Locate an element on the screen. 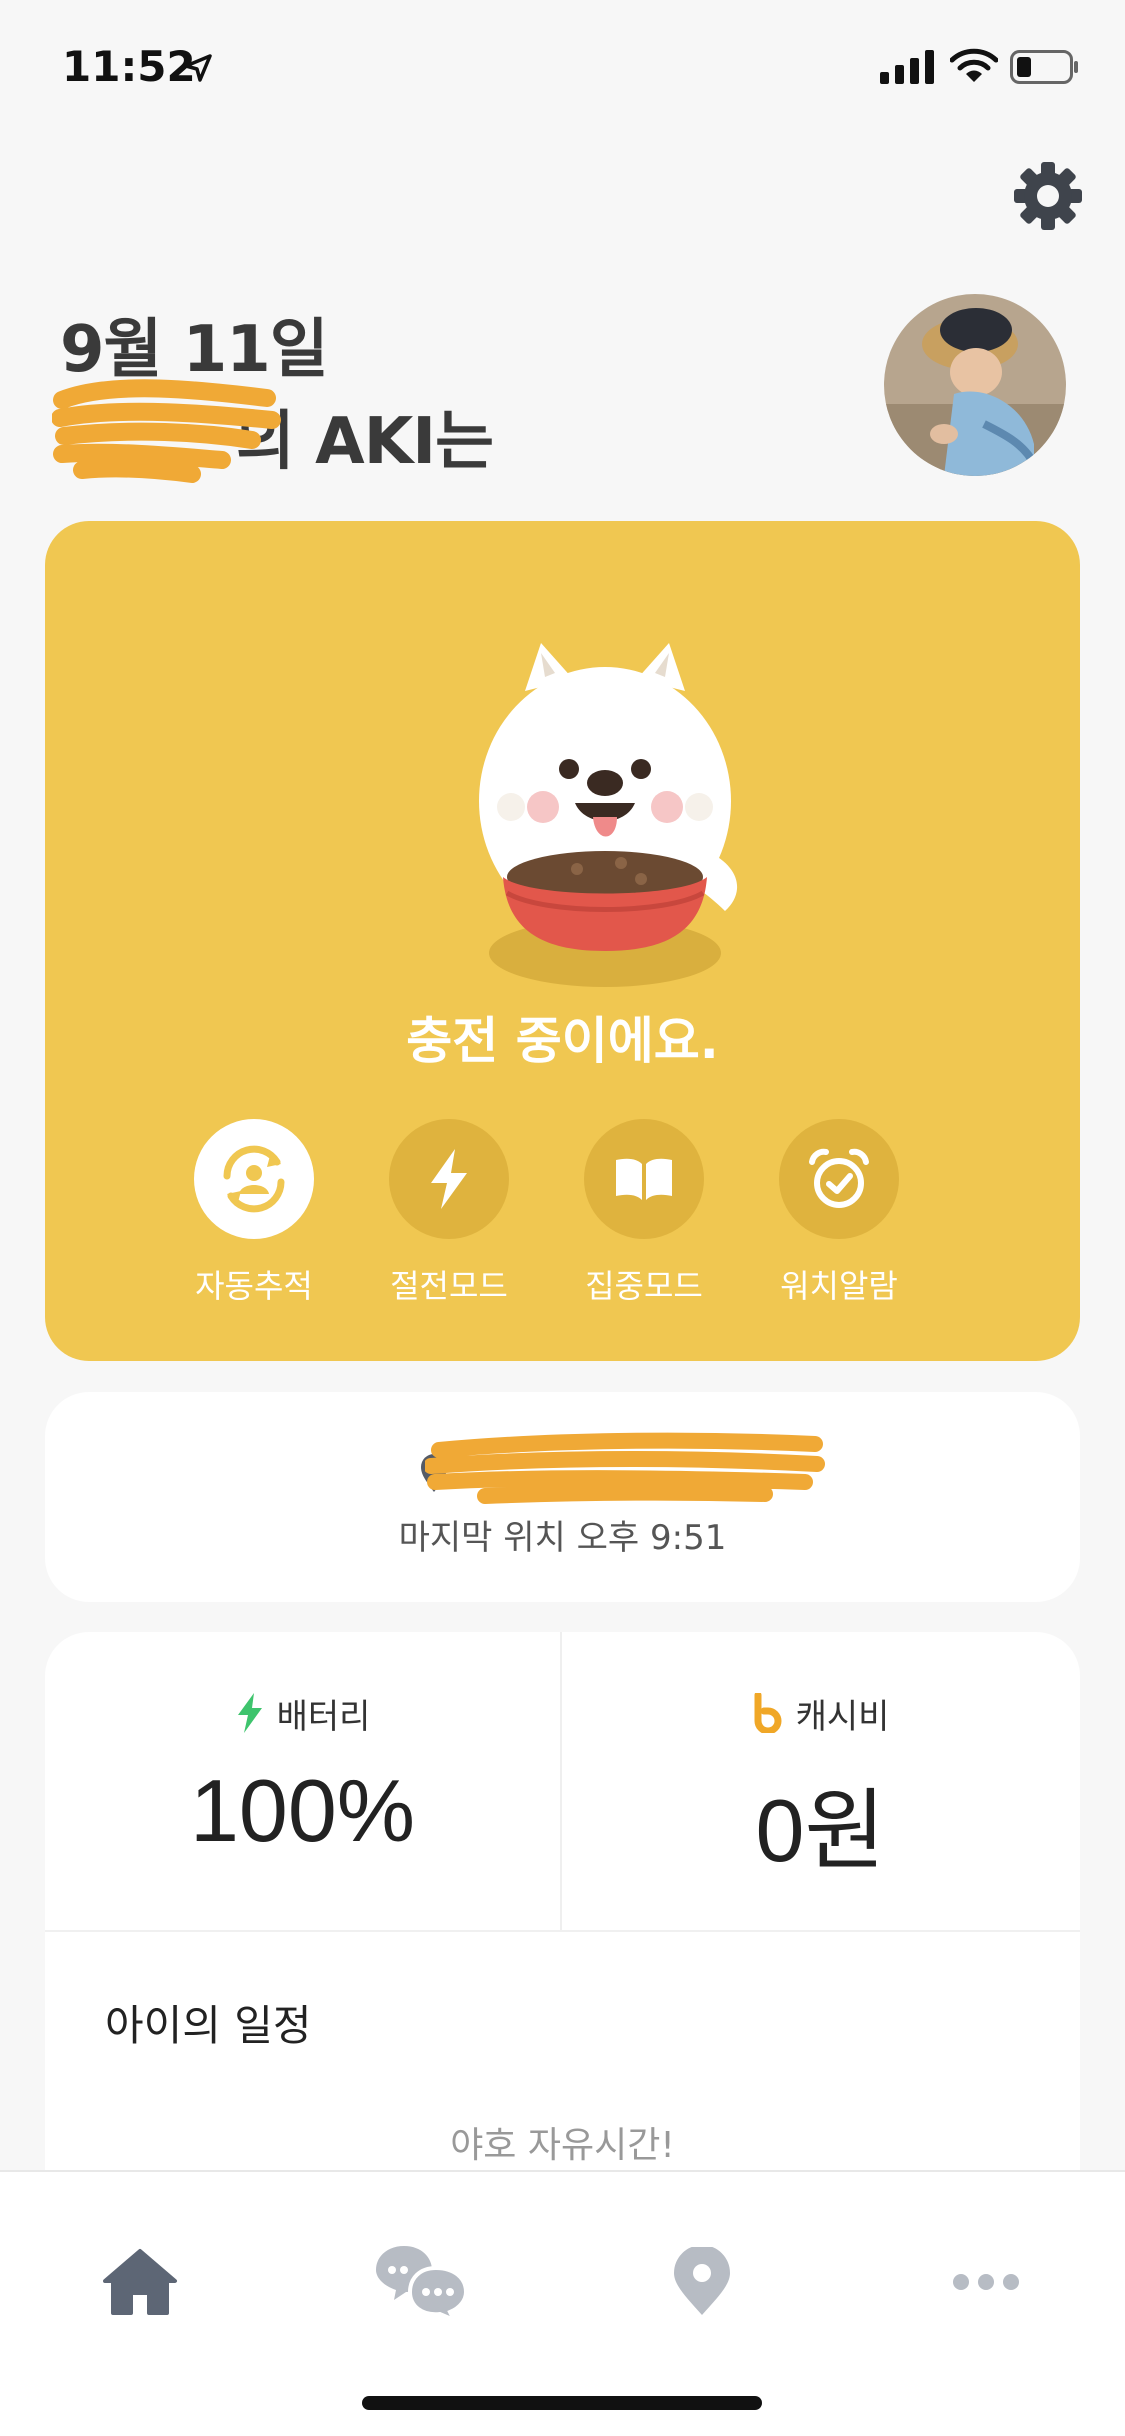 The width and height of the screenshot is (1125, 2436). child-avatar is located at coordinates (975, 385).